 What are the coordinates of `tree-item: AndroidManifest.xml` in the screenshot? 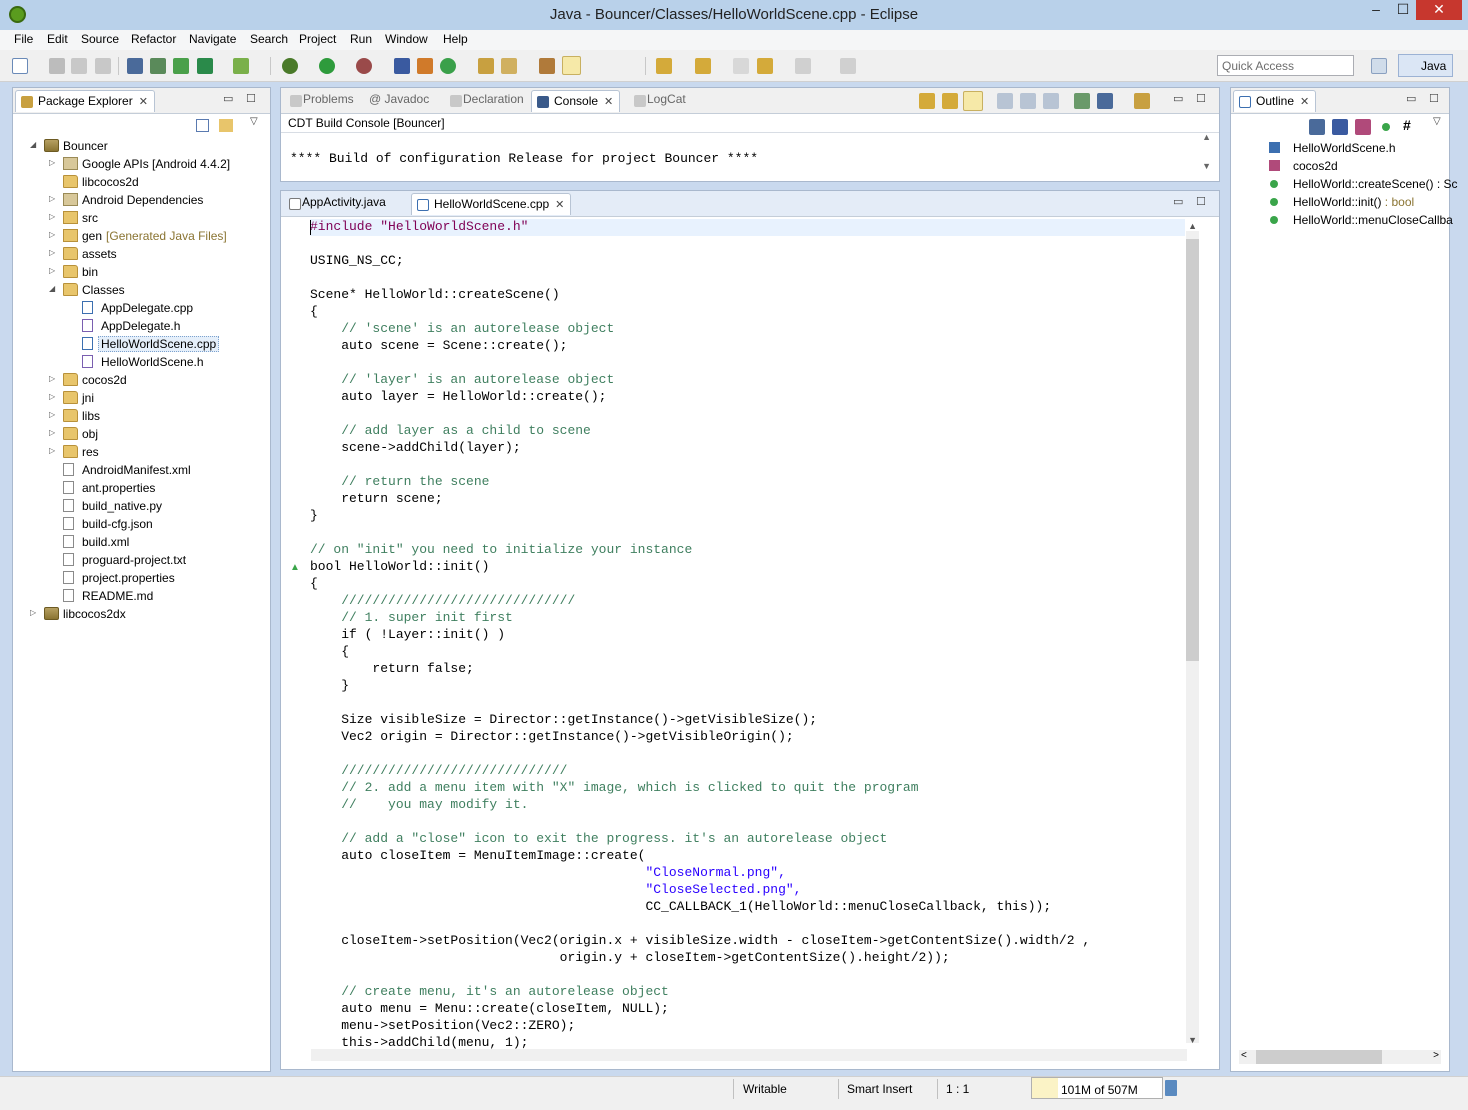 It's located at (141, 470).